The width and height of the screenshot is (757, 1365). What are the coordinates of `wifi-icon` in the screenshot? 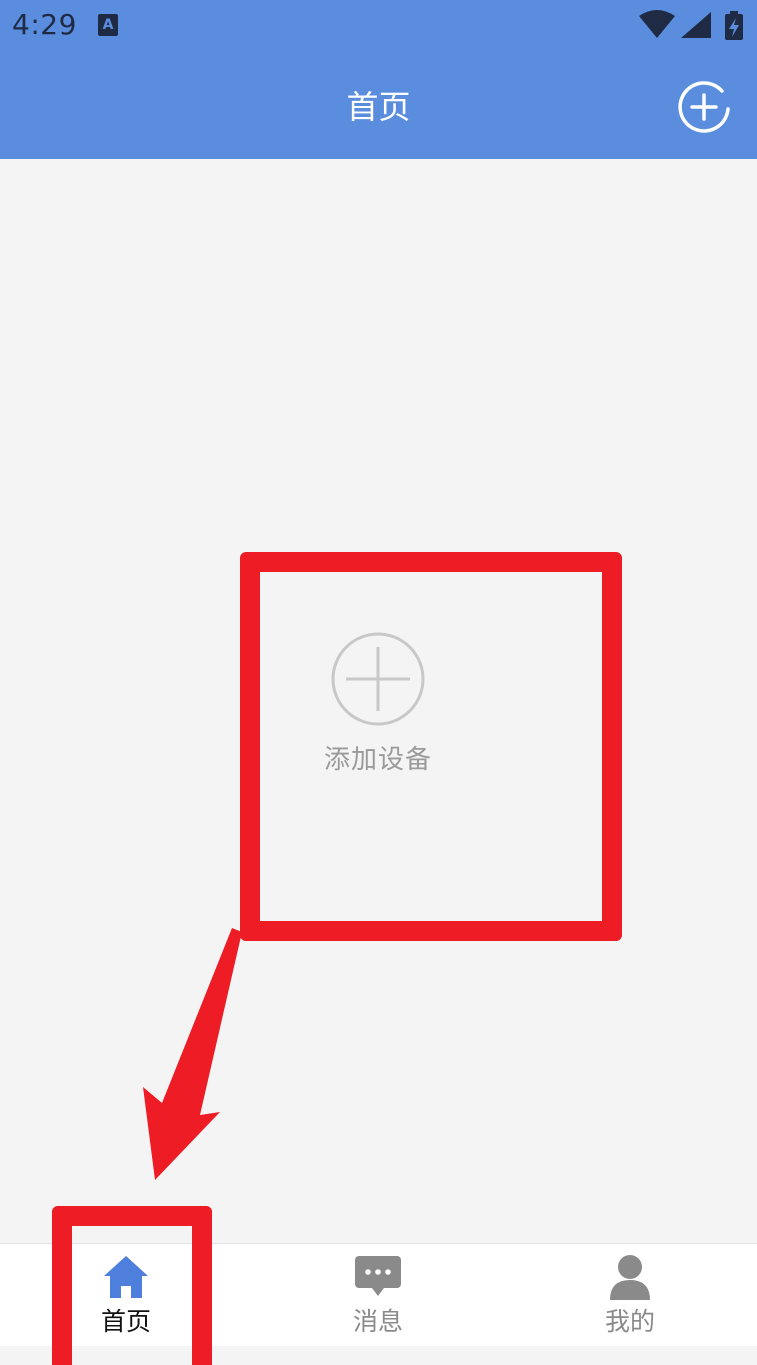 It's located at (657, 24).